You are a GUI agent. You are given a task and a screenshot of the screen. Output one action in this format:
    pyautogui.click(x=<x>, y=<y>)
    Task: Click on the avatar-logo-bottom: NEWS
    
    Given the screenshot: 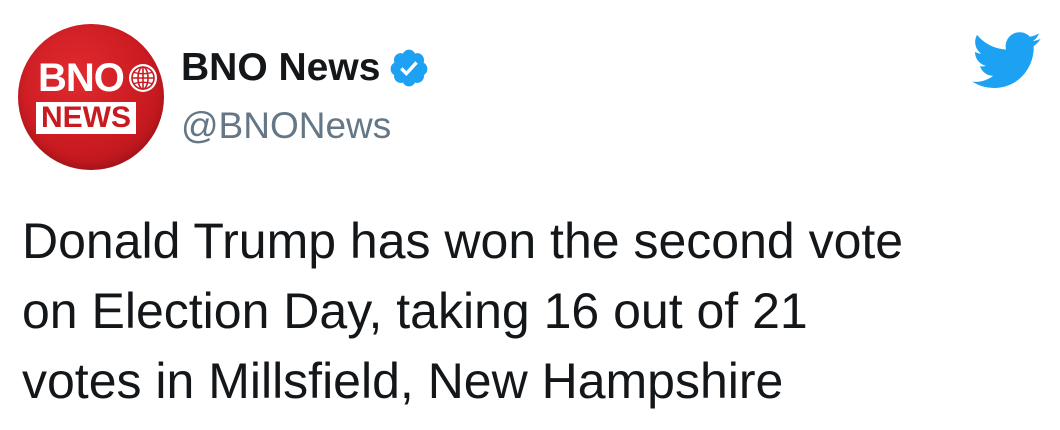 What is the action you would take?
    pyautogui.click(x=86, y=118)
    